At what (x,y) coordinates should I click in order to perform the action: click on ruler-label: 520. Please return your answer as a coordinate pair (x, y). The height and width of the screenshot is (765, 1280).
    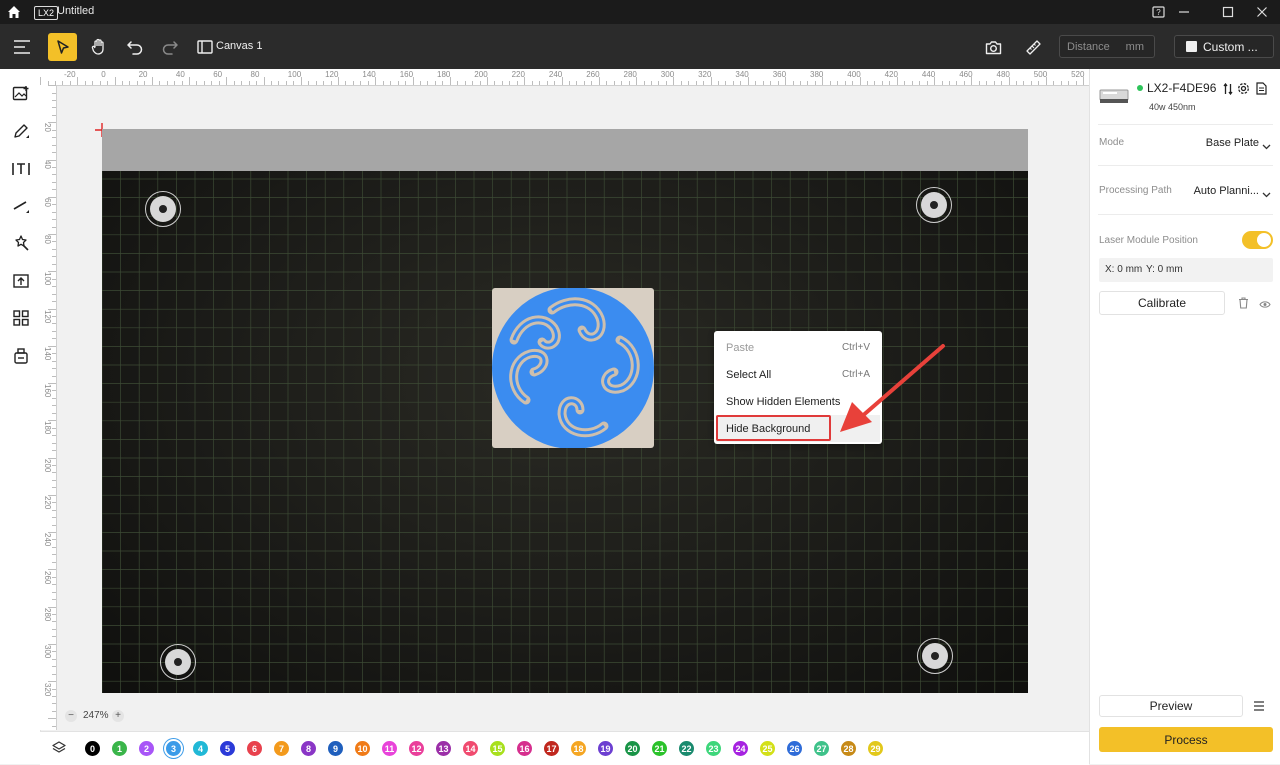
    Looking at the image, I should click on (1078, 74).